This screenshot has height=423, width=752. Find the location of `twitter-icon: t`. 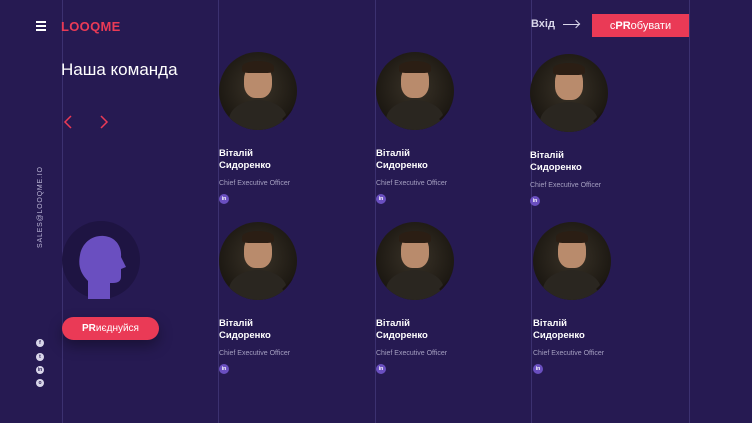

twitter-icon: t is located at coordinates (40, 357).